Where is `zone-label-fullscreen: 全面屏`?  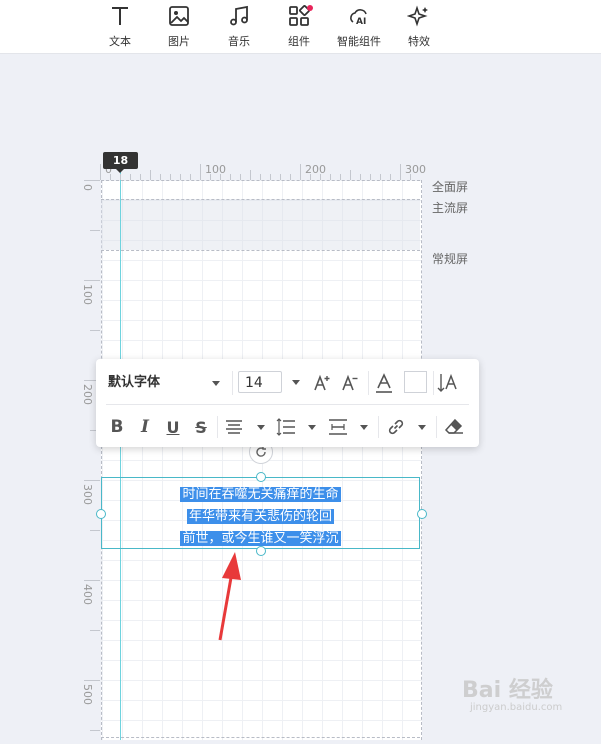 zone-label-fullscreen: 全面屏 is located at coordinates (450, 187).